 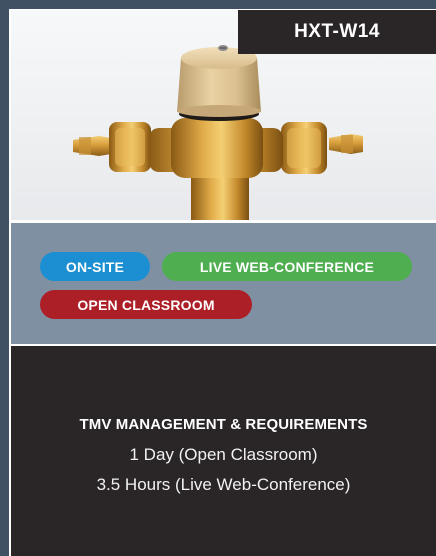 I want to click on duration-open-classroom: 1 Day (Open Classroom), so click(x=223, y=454).